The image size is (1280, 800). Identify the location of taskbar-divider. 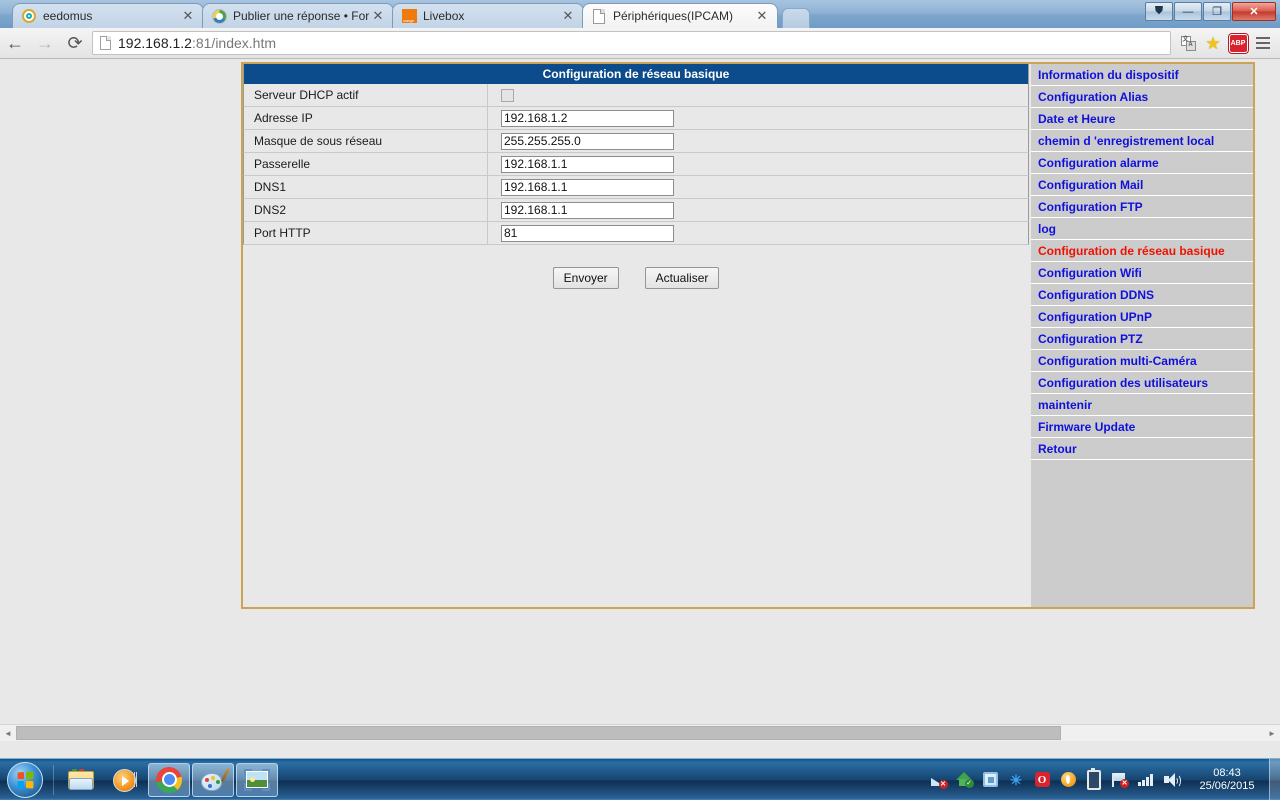
(53, 779).